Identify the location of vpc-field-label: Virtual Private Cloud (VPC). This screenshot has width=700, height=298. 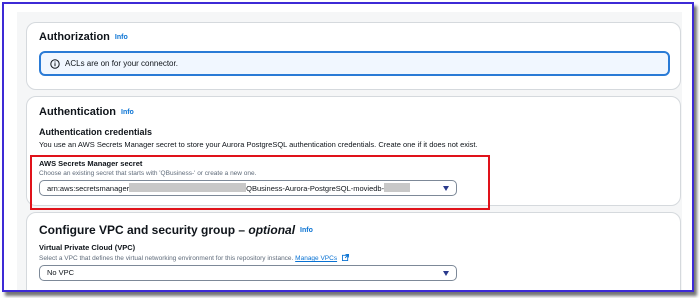
(87, 247).